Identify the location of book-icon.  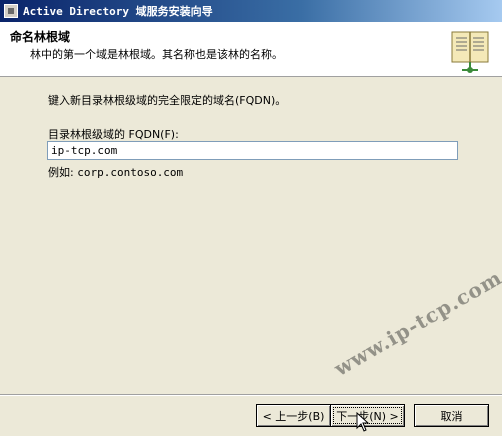
(470, 52).